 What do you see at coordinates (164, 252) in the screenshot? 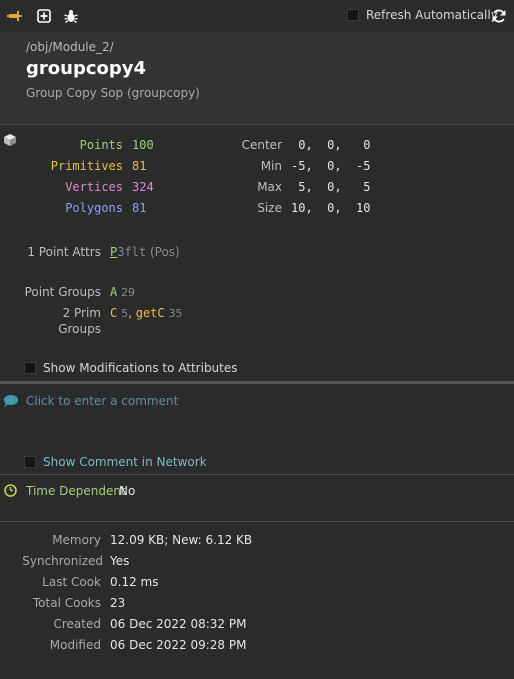
I see `point-attr-note: (Pos)` at bounding box center [164, 252].